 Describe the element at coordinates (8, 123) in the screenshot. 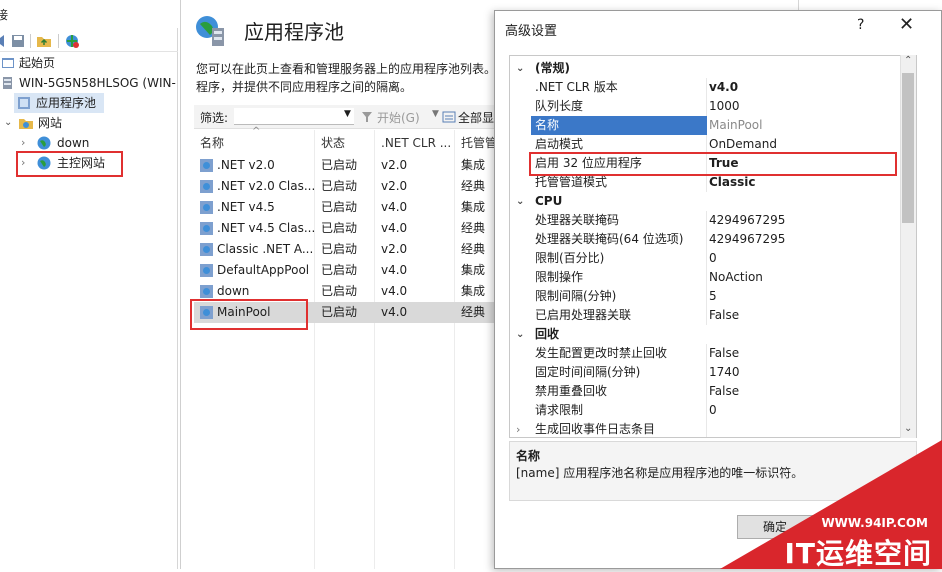

I see `expand-down-icon: ⌄` at that location.